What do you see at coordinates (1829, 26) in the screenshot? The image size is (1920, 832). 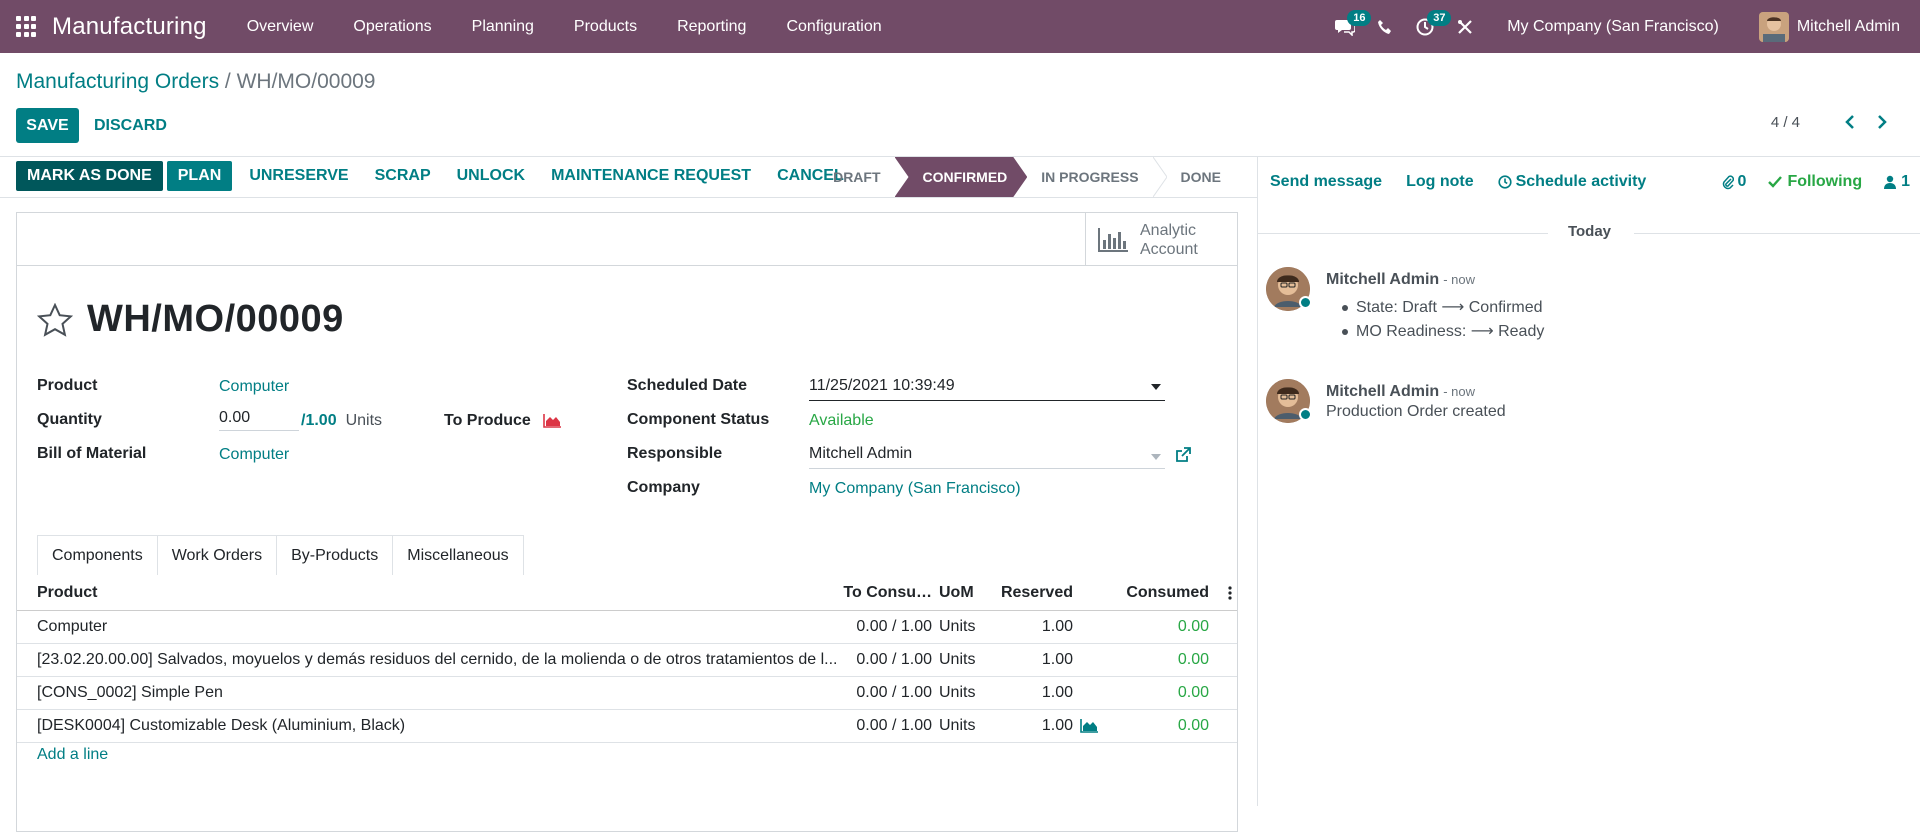 I see `user-menu: Mitchell Admin` at bounding box center [1829, 26].